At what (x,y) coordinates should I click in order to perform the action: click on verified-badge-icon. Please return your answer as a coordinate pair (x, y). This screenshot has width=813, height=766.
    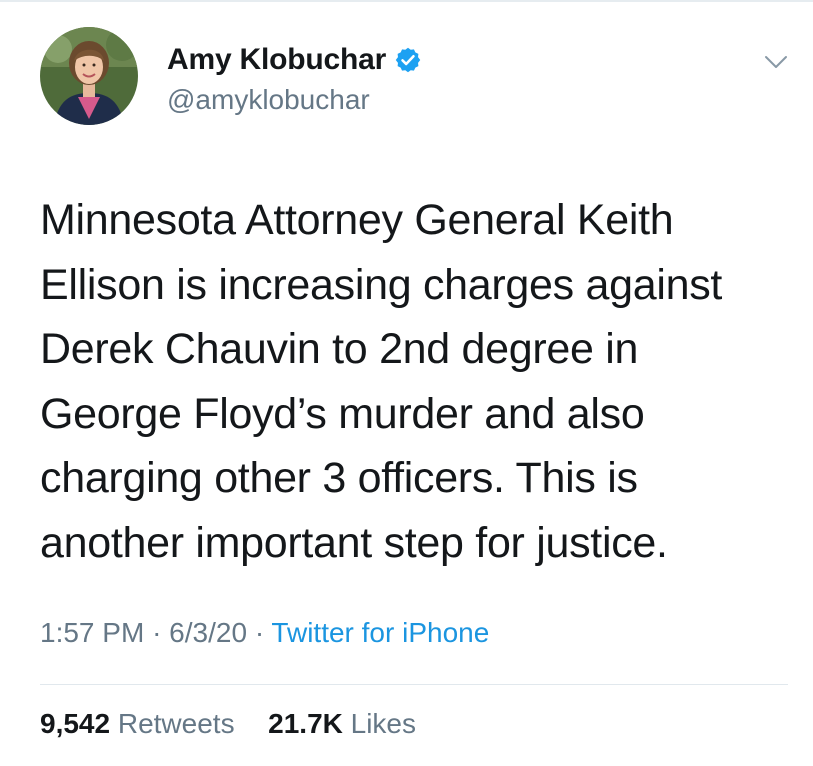
    Looking at the image, I should click on (408, 60).